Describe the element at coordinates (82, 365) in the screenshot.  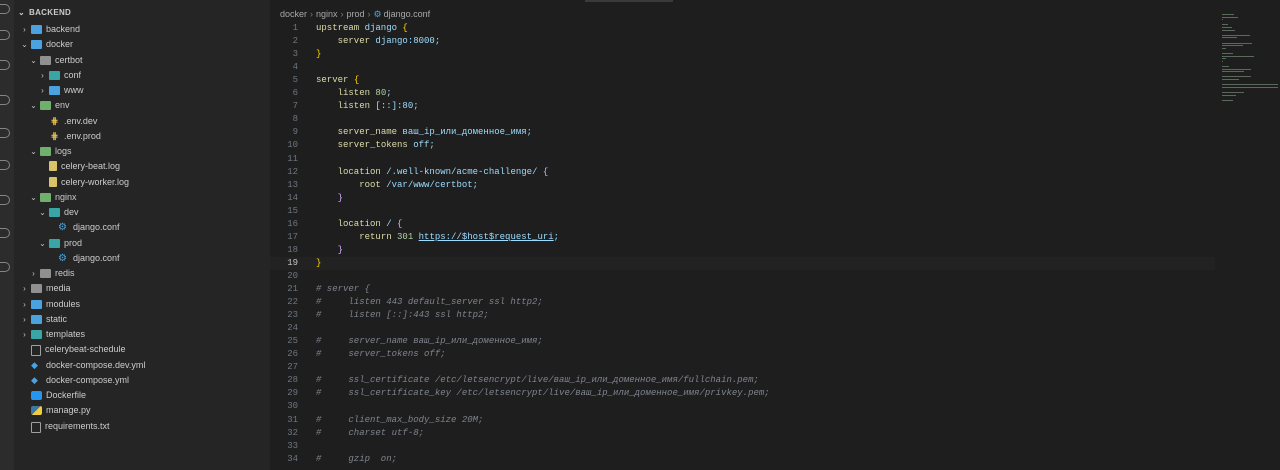
I see `tree-item: ◆ docker-compose.dev.yml` at that location.